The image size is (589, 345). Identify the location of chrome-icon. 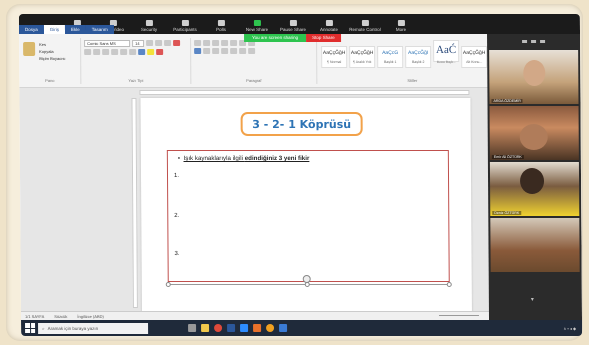
(218, 328).